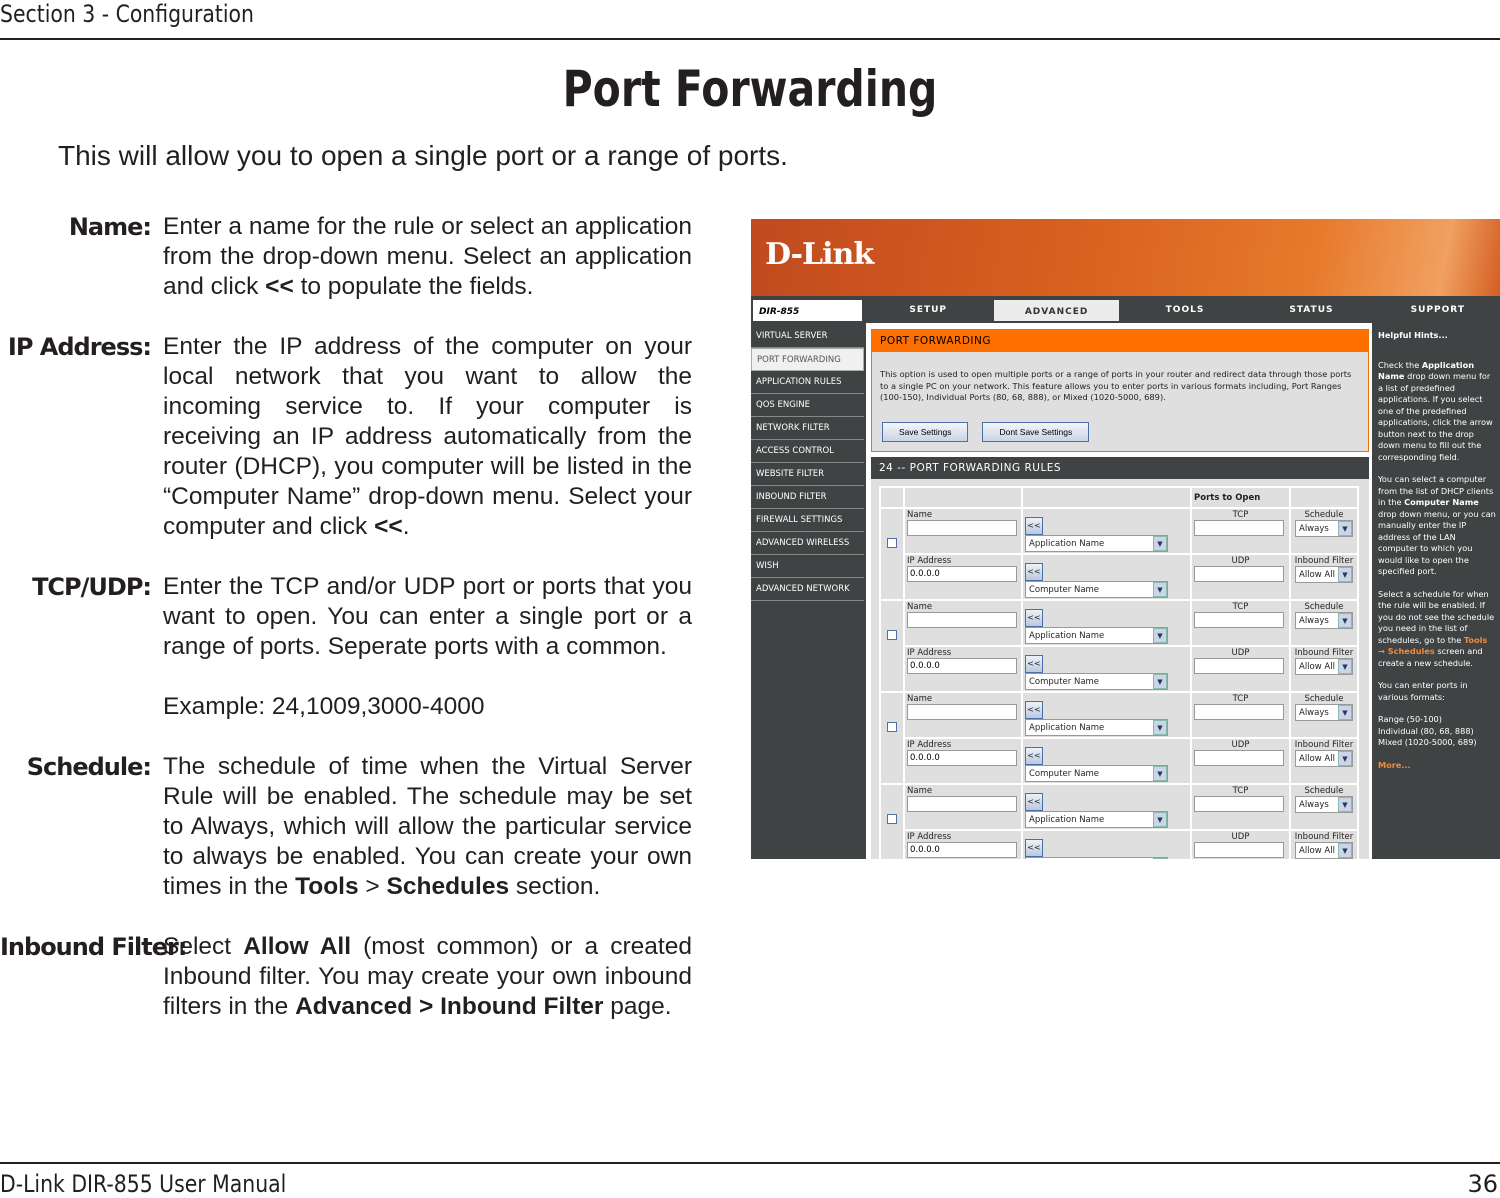 This screenshot has width=1500, height=1198. I want to click on sidebar-item-application-rules: APPLICATION RULES, so click(807, 382).